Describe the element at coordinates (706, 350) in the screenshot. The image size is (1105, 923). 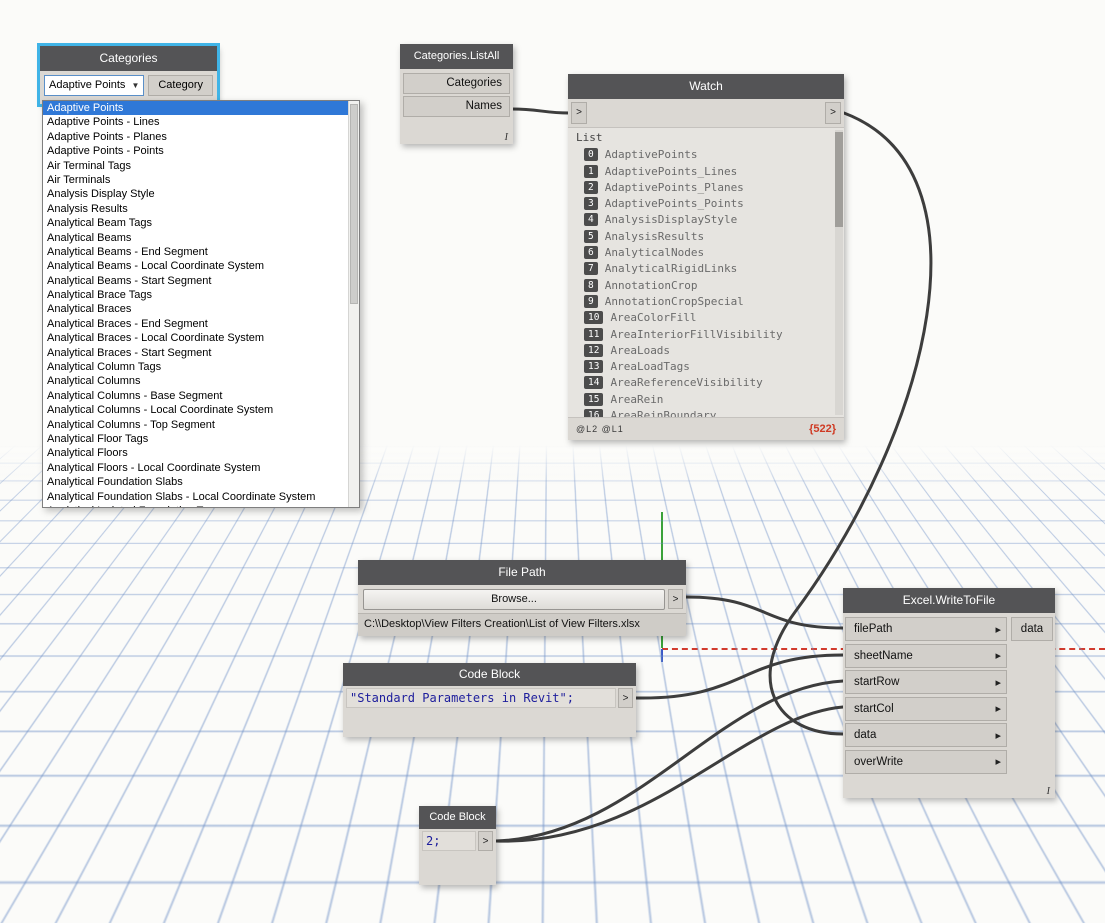
I see `watch-list-item: 12 AreaLoads` at that location.